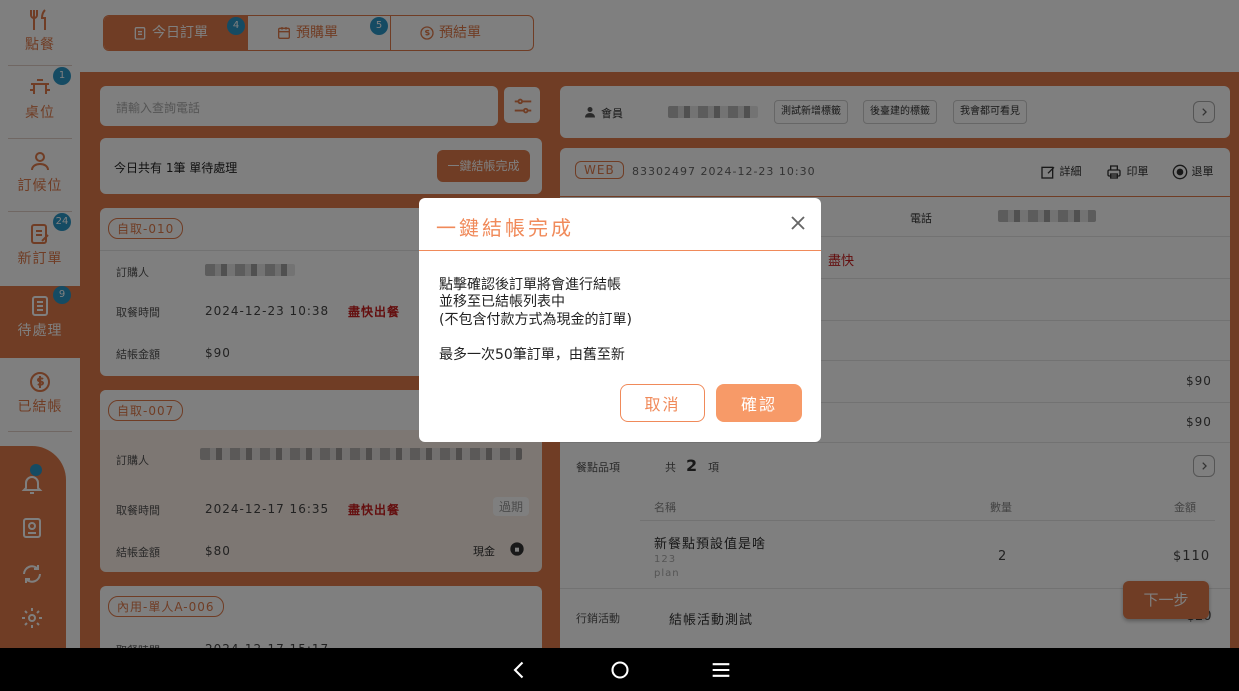 The height and width of the screenshot is (691, 1239). I want to click on recent-apps-icon, so click(721, 670).